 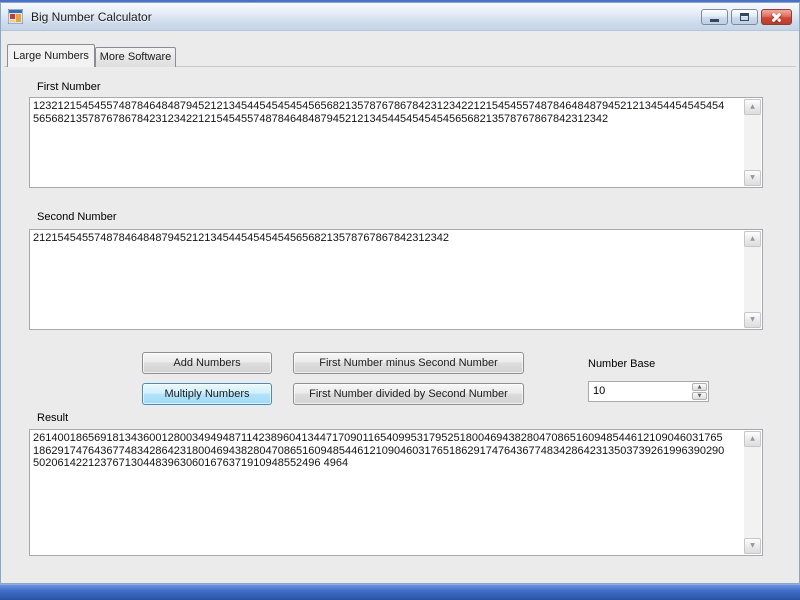 I want to click on tab-large-numbers: Large Numbers, so click(x=51, y=55).